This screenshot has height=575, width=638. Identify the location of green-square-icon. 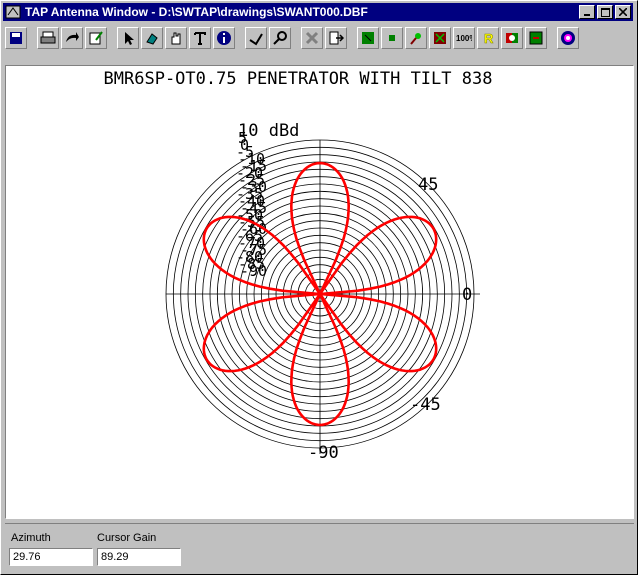
(368, 38).